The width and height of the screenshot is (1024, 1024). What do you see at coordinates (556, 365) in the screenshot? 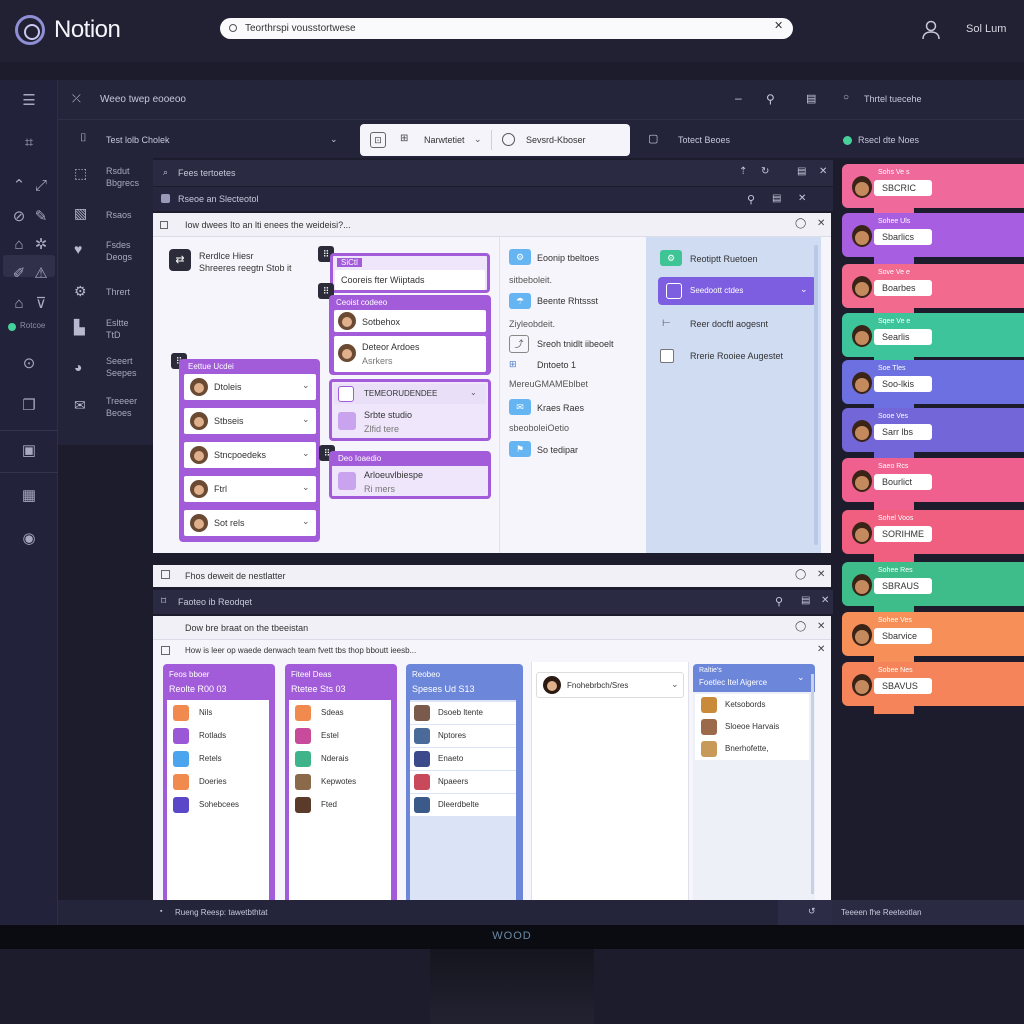
I see `item-label: Dntoeto 1` at bounding box center [556, 365].